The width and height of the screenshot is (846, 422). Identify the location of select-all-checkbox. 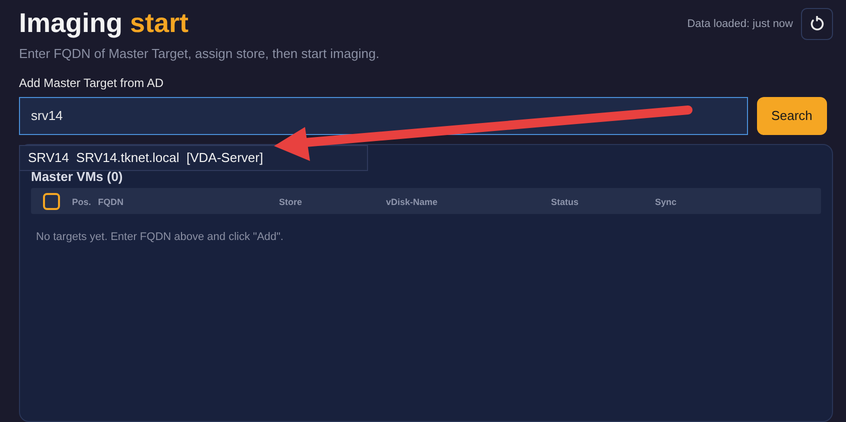
(51, 201).